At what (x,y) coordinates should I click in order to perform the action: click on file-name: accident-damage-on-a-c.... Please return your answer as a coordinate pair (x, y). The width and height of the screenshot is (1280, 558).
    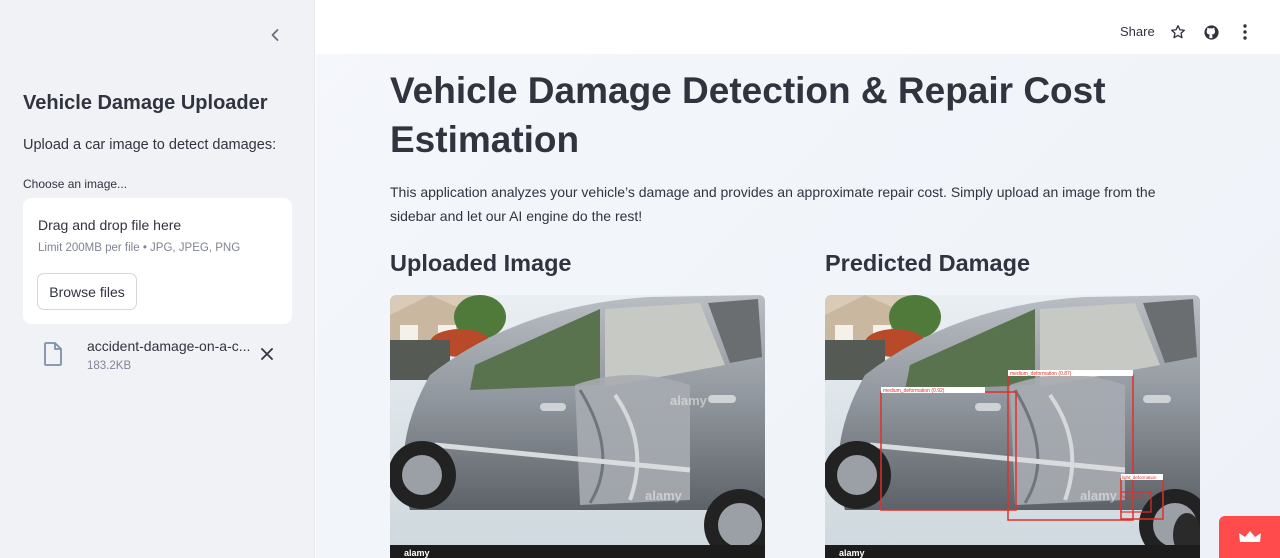
    Looking at the image, I should click on (169, 346).